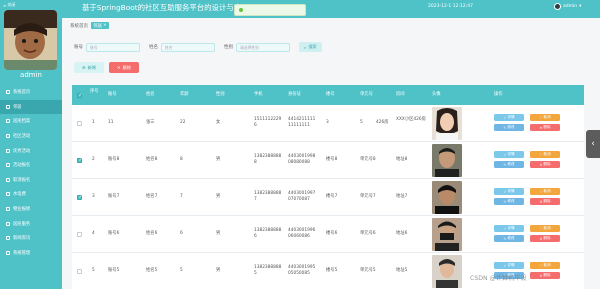 This screenshot has width=600, height=289. I want to click on sidebar-item-resident-service: 居民服务, so click(31, 223).